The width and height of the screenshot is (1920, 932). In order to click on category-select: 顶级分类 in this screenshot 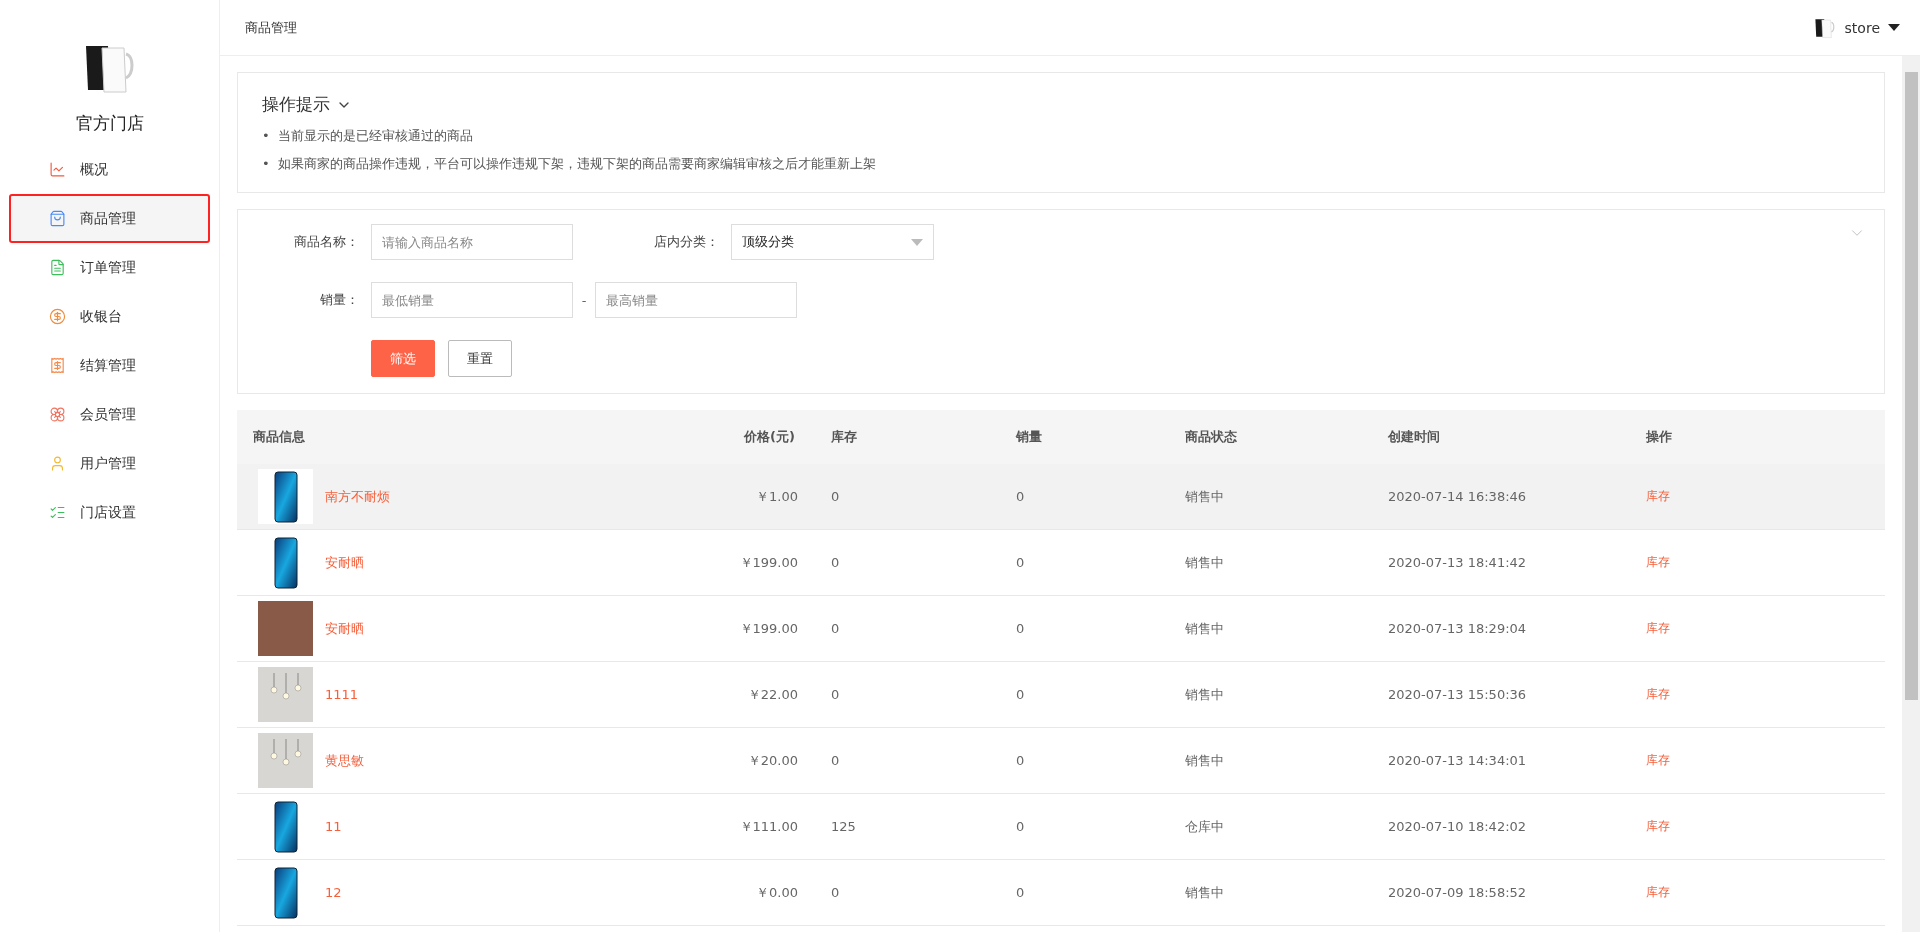, I will do `click(832, 242)`.